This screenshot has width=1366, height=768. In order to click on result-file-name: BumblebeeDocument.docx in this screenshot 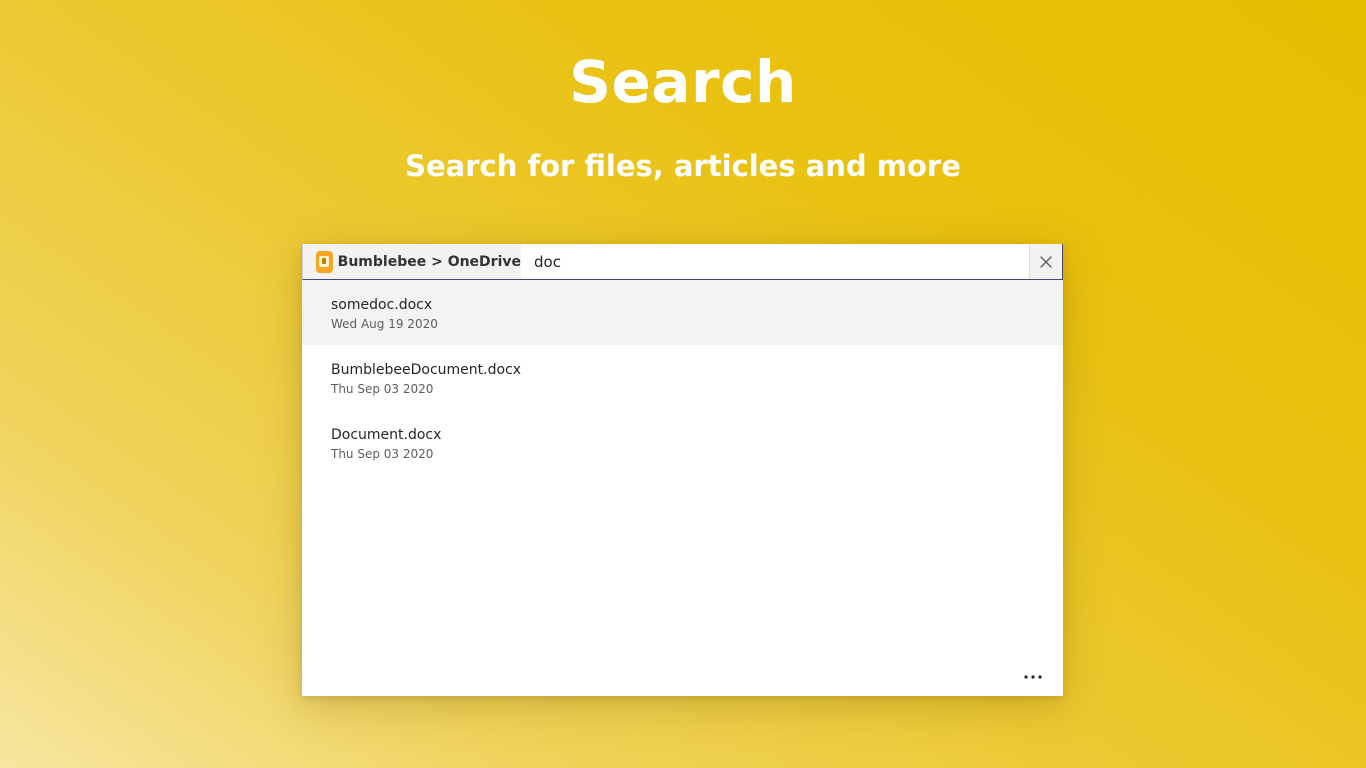, I will do `click(426, 370)`.